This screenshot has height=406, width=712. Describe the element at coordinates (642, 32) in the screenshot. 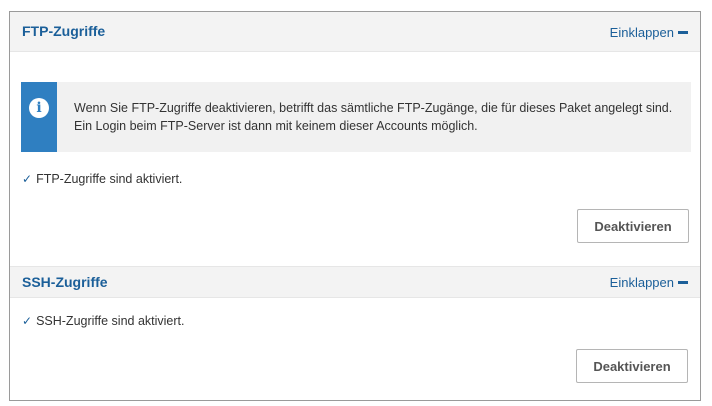

I see `ftp-collapse-label: Einklappen` at that location.